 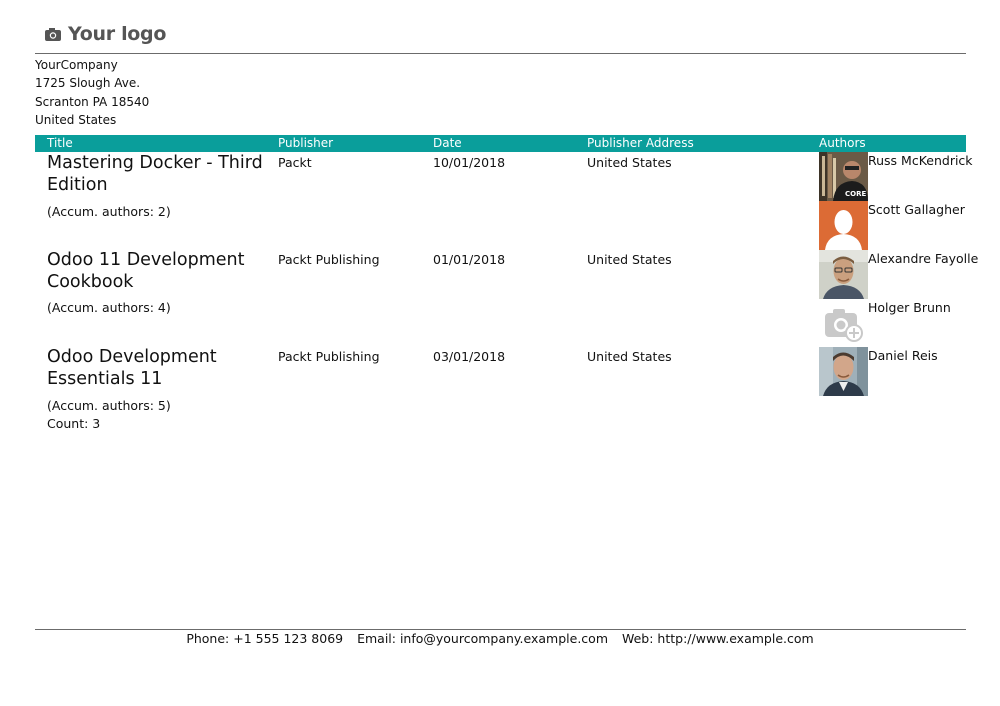 What do you see at coordinates (923, 258) in the screenshot?
I see `author-name: Alexandre Fayolle` at bounding box center [923, 258].